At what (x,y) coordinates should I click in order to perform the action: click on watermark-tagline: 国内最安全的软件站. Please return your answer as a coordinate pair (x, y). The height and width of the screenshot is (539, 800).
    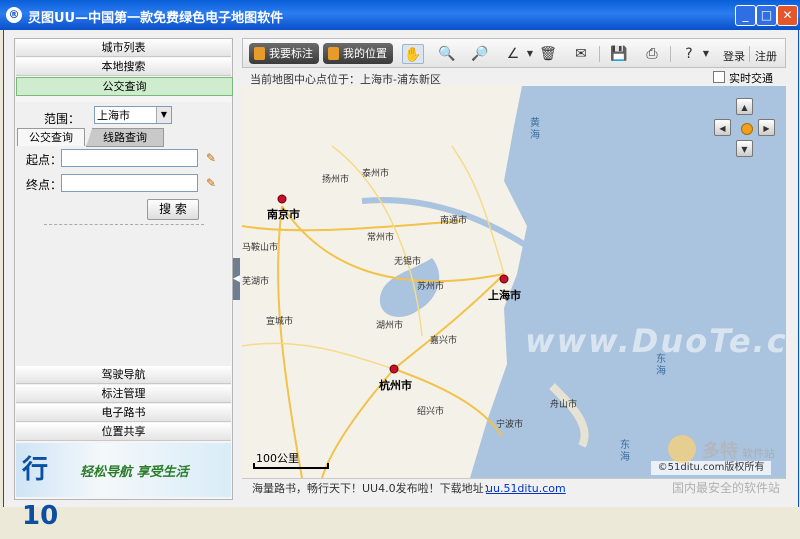
    Looking at the image, I should click on (726, 488).